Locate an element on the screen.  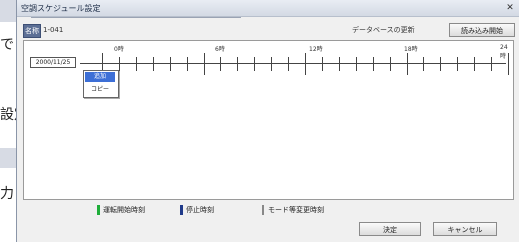
background-text-2: 設定 is located at coordinates (8, 115).